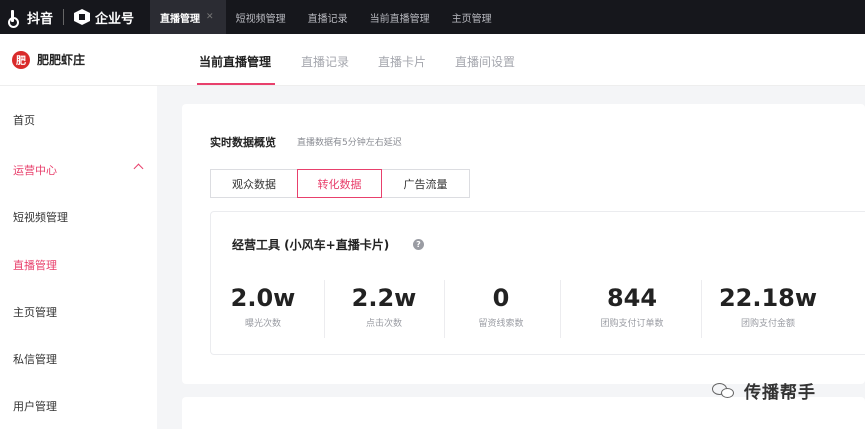 The width and height of the screenshot is (865, 429). Describe the element at coordinates (485, 61) in the screenshot. I see `subtab-live-room-settings: 直播间设置` at that location.